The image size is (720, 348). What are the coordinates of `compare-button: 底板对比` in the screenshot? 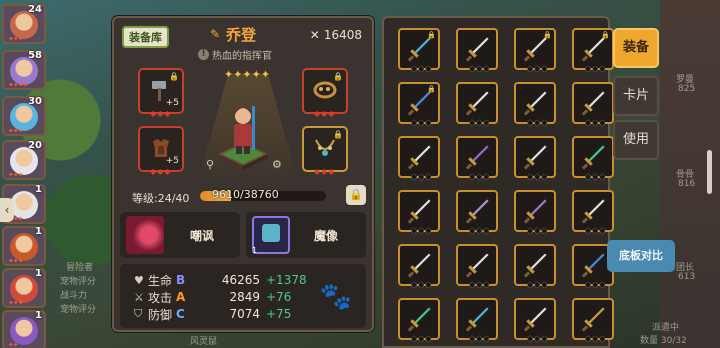 It's located at (641, 256).